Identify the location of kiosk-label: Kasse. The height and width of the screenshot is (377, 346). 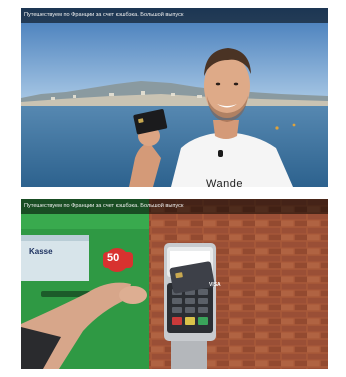
(41, 251).